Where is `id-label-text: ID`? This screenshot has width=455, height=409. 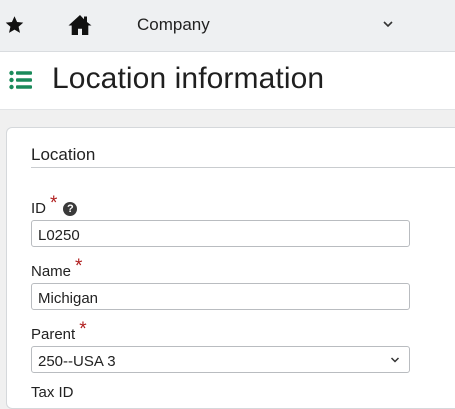 id-label-text: ID is located at coordinates (38, 208).